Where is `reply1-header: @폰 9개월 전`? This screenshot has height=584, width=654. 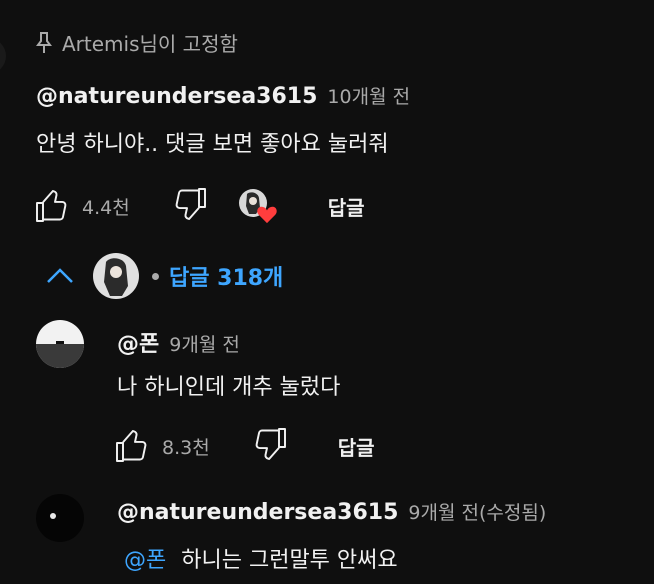 reply1-header: @폰 9개월 전 is located at coordinates (178, 342).